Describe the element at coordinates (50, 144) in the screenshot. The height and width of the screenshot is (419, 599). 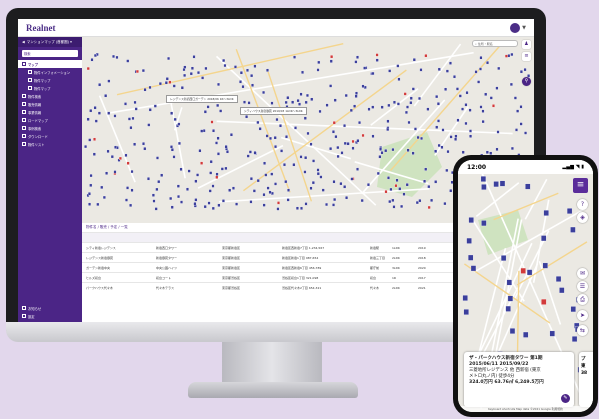
I see `sidebar-item: 物件リスト` at that location.